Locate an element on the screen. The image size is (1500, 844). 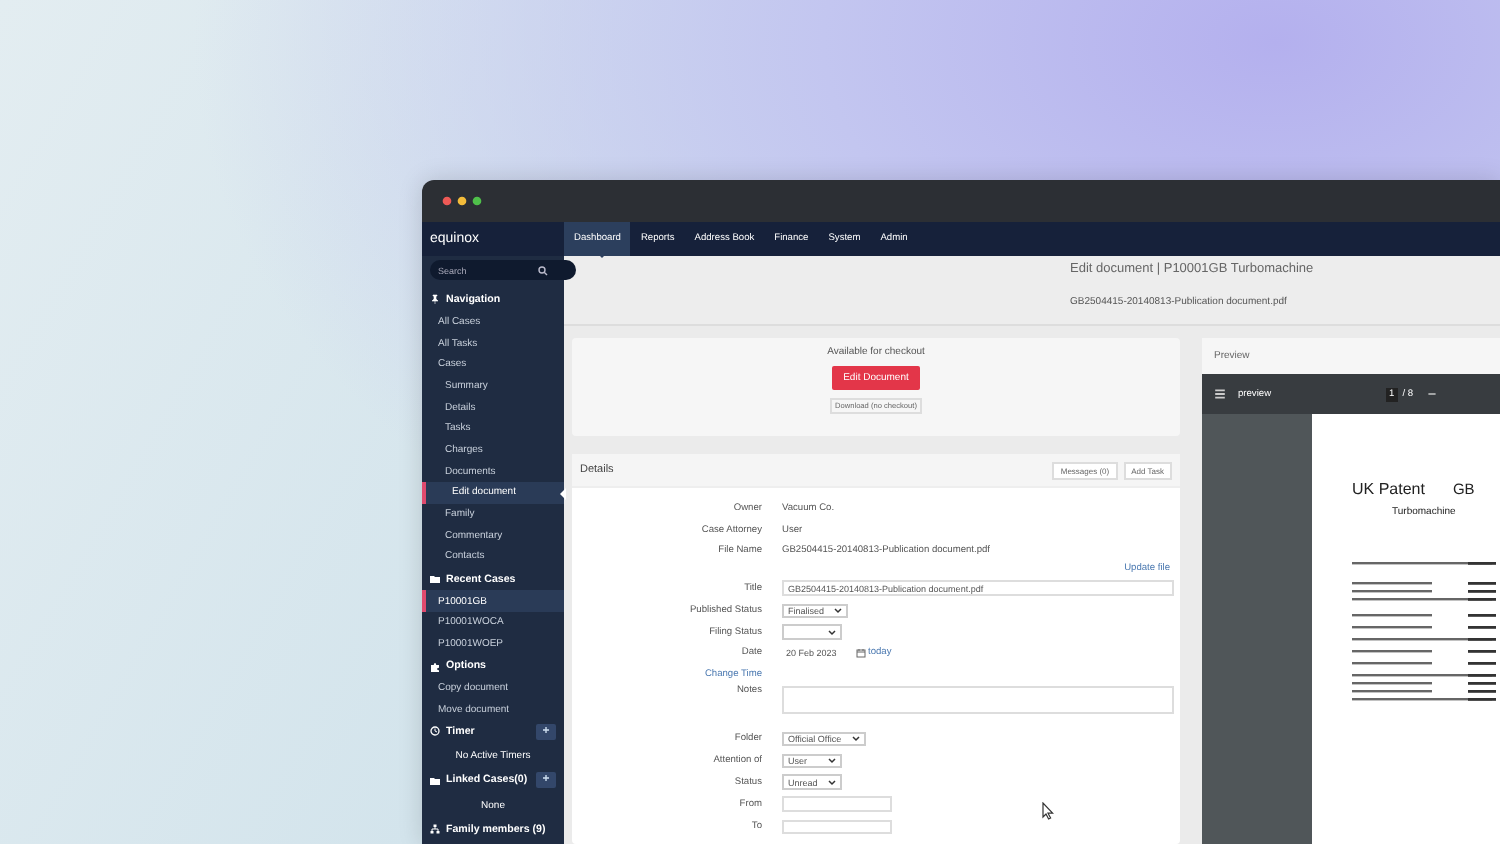
zoom-out-icon is located at coordinates (1431, 394).